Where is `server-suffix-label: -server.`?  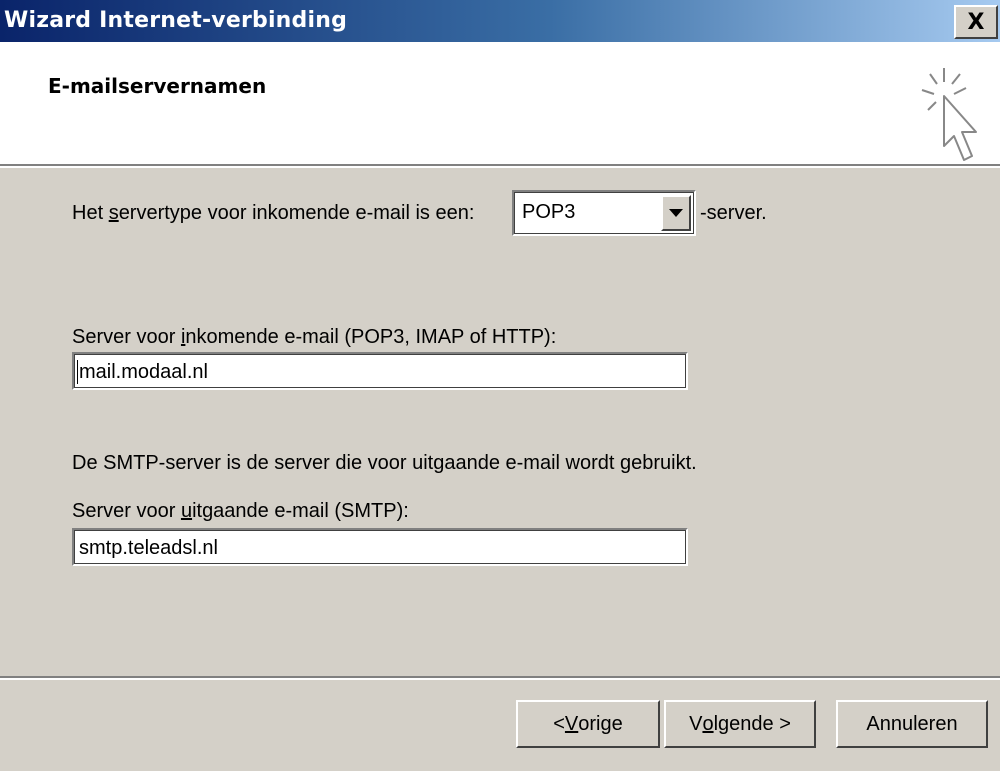
server-suffix-label: -server. is located at coordinates (733, 213).